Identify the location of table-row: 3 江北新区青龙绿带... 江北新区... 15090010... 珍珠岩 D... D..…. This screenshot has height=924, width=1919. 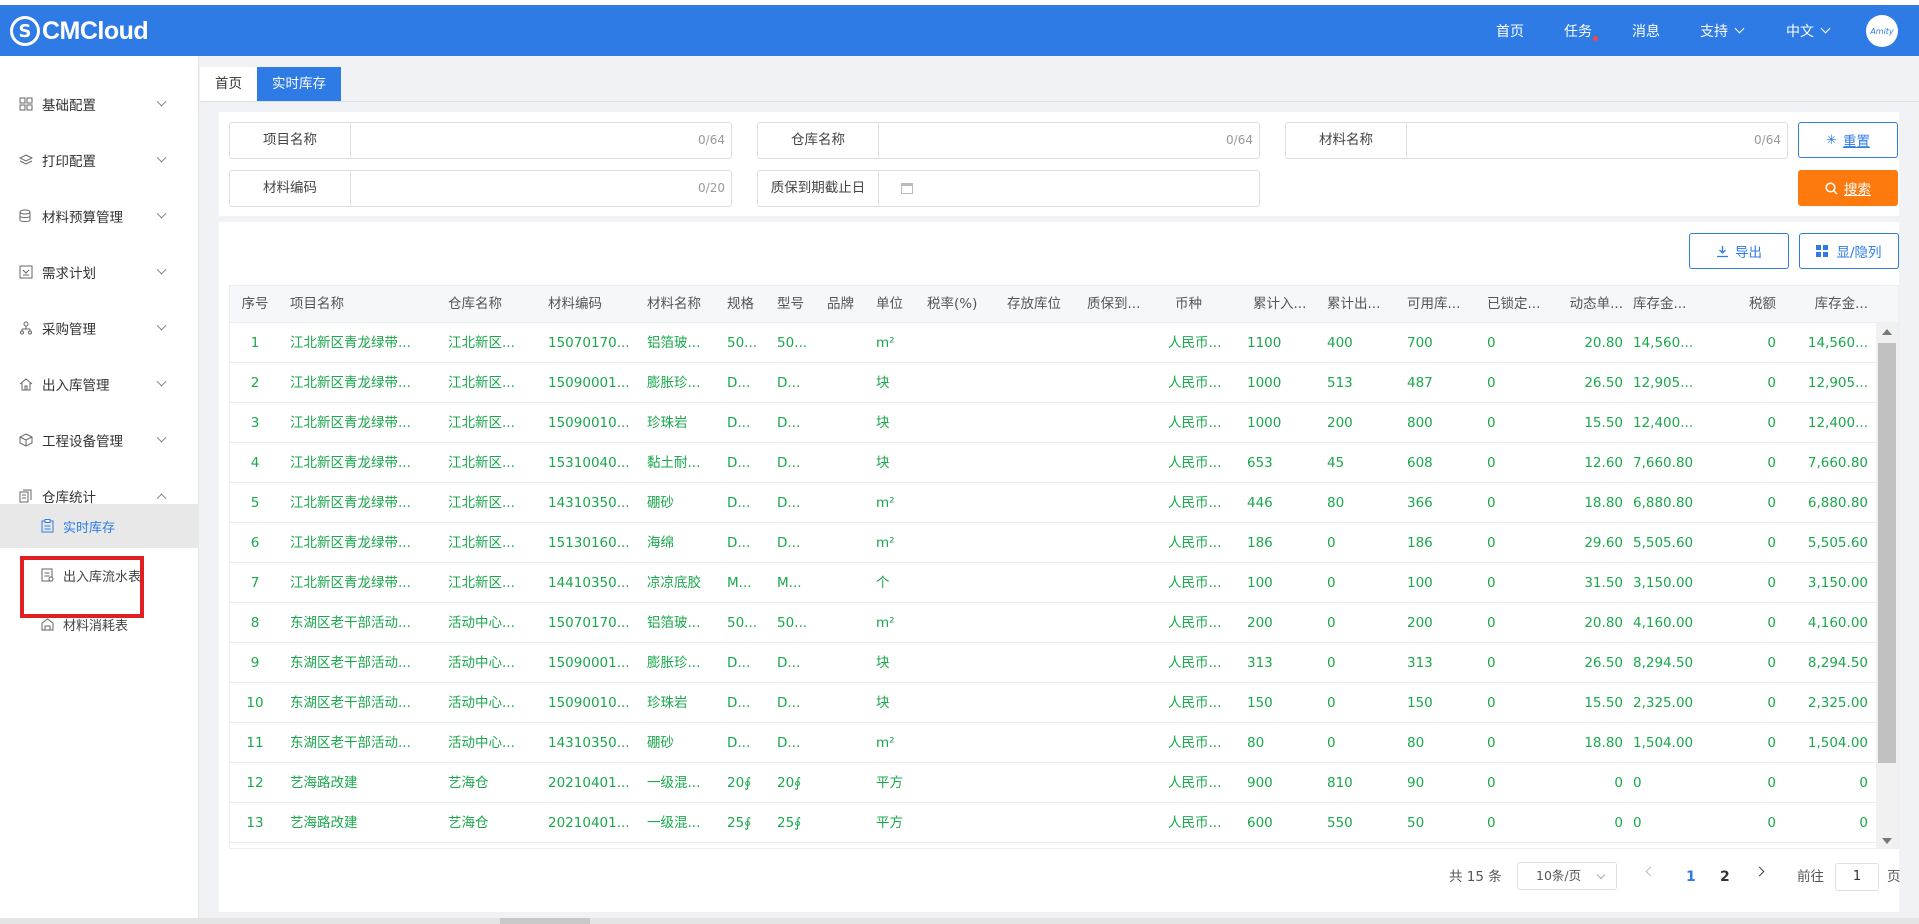
(1053, 423).